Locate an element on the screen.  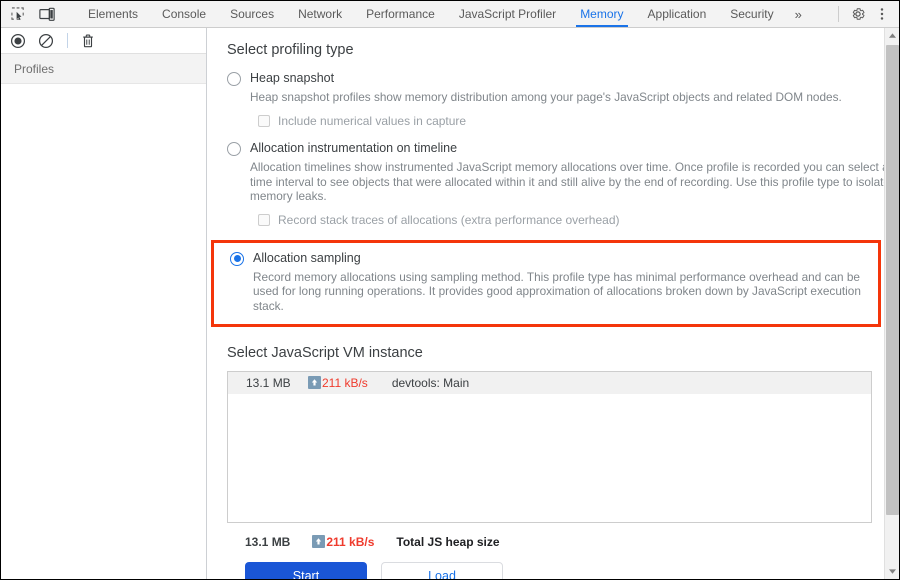
vm-instance-row: 13.1 MB 211 kB/s devtools: Main is located at coordinates (549, 382).